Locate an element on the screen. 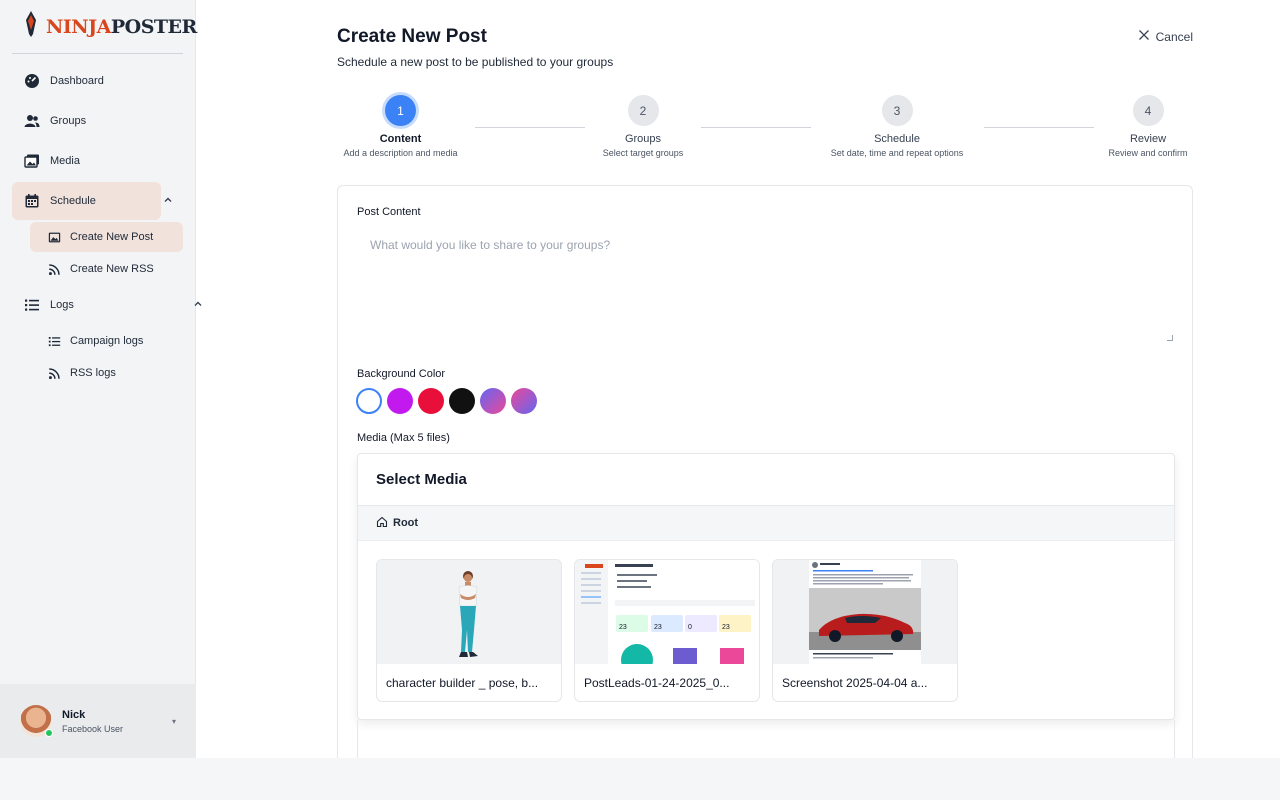 Image resolution: width=1280 pixels, height=800 pixels. sidebar-item-label: Groups is located at coordinates (68, 121).